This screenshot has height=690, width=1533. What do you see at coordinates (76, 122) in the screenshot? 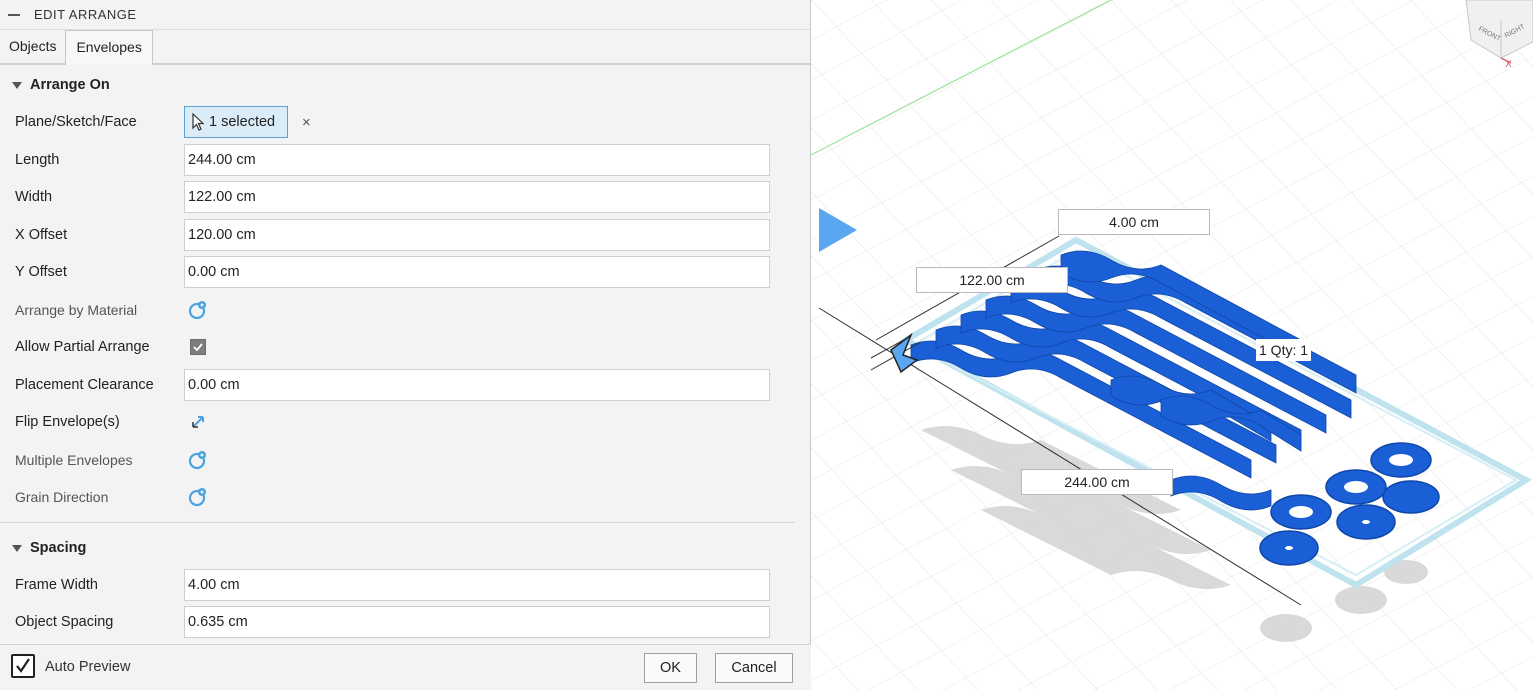
I see `plane-label: Plane/Sketch/Face` at bounding box center [76, 122].